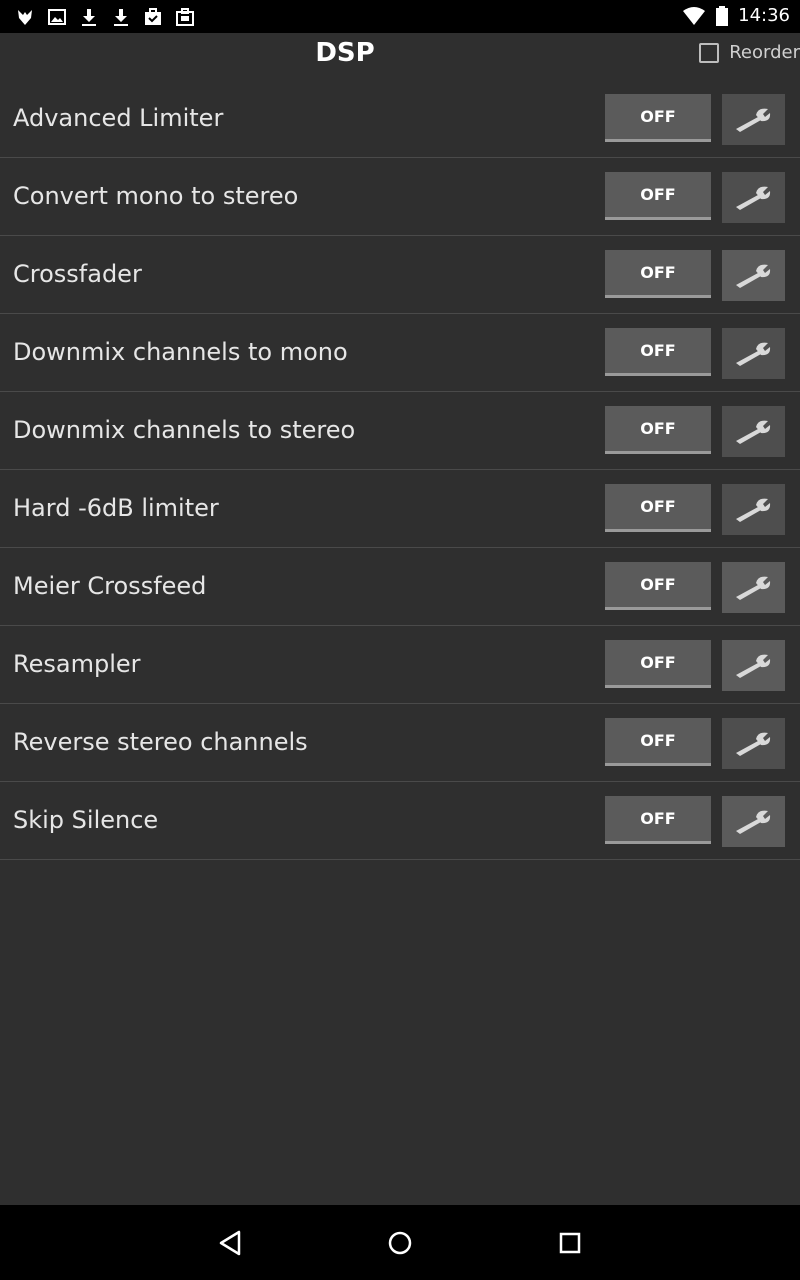 Image resolution: width=800 pixels, height=1280 pixels. Describe the element at coordinates (118, 118) in the screenshot. I see `dsp-label: Advanced Limiter` at that location.